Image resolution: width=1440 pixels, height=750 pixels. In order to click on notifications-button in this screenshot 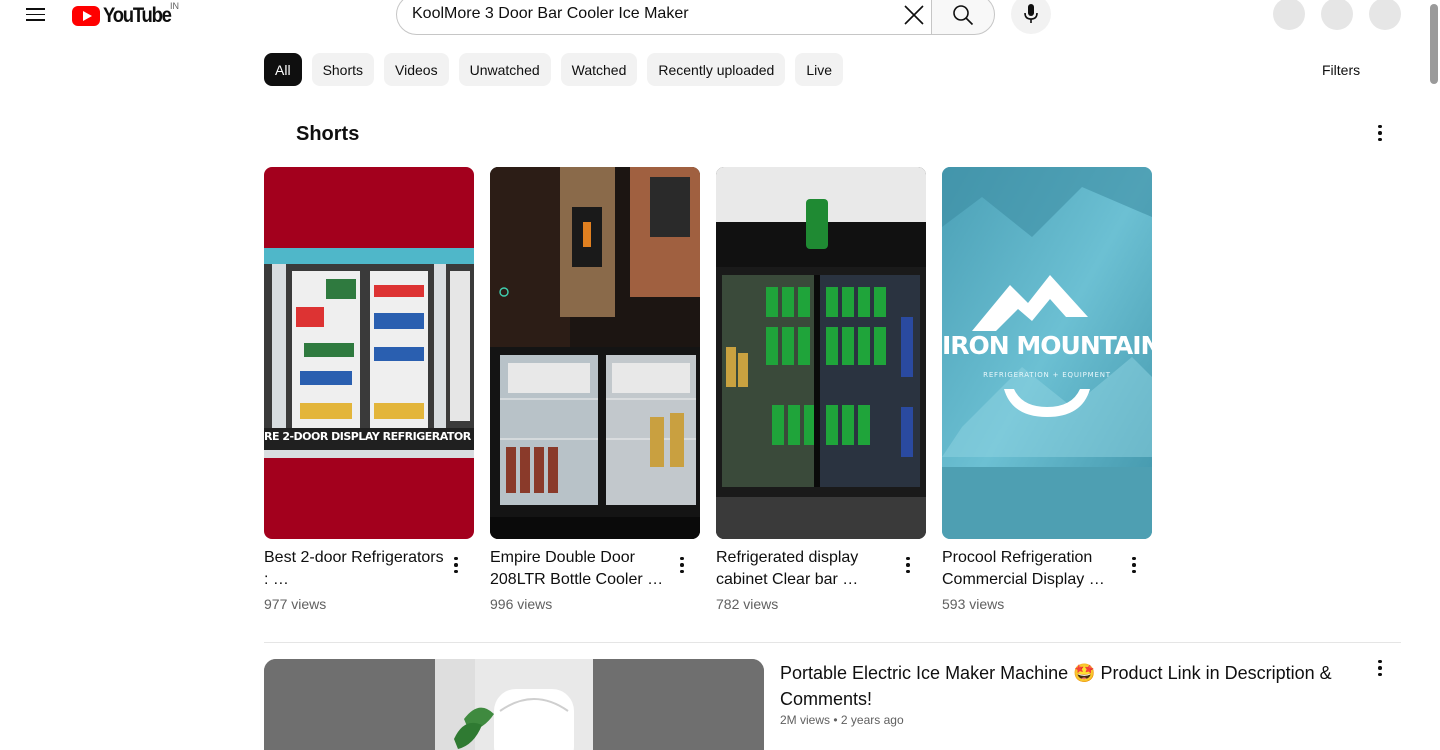, I will do `click(1337, 15)`.